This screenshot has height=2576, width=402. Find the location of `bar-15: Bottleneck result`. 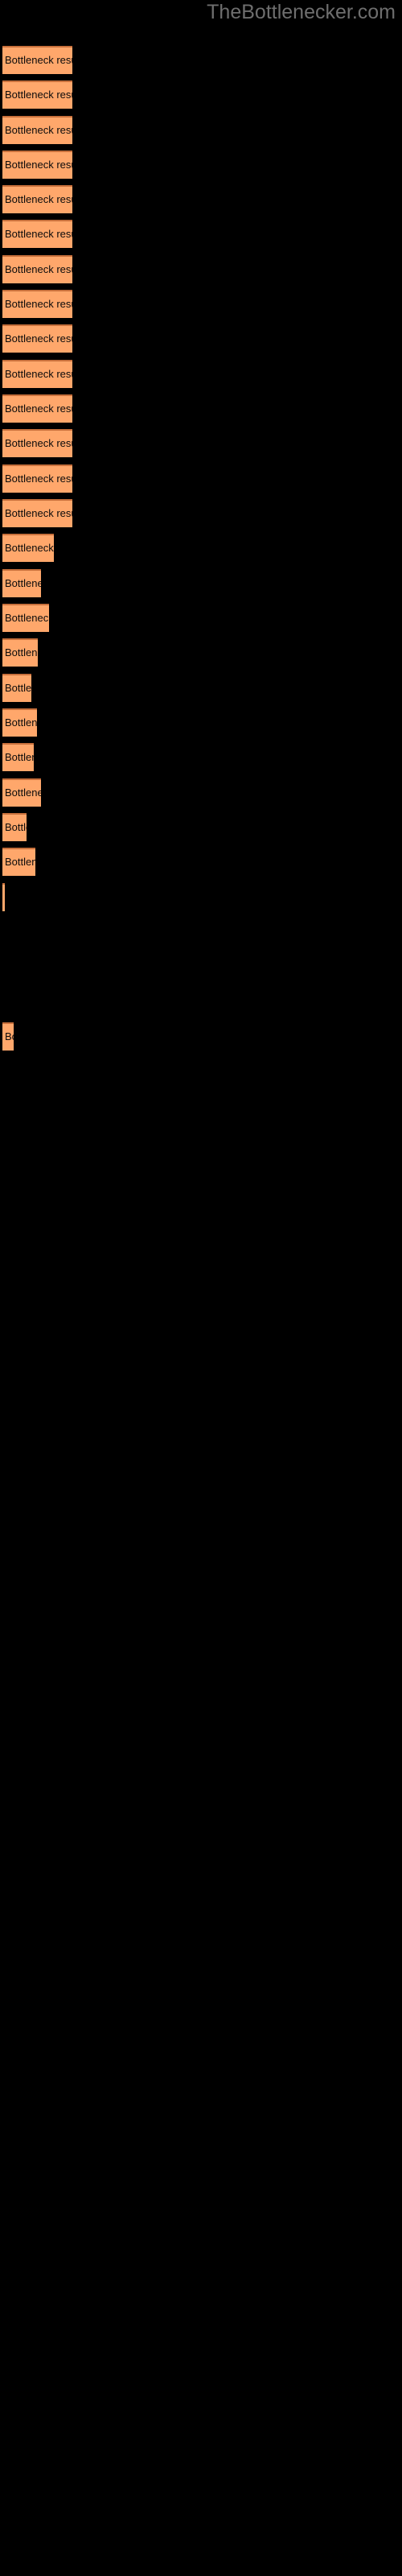

bar-15: Bottleneck result is located at coordinates (28, 548).